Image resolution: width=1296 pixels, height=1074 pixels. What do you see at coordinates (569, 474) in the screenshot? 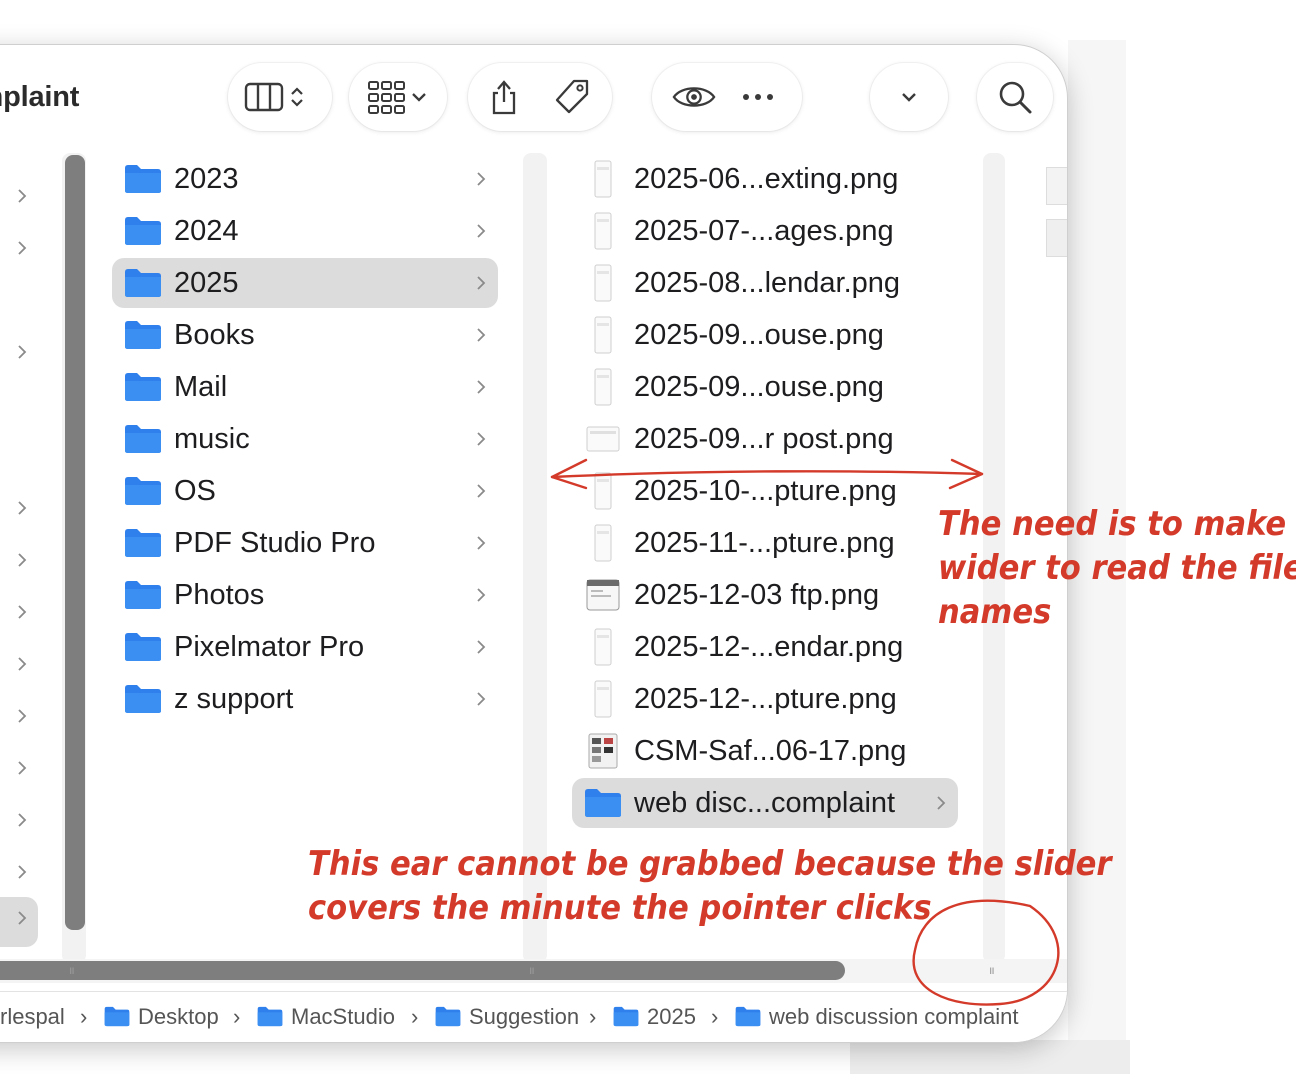
I see `arrow-head-left` at bounding box center [569, 474].